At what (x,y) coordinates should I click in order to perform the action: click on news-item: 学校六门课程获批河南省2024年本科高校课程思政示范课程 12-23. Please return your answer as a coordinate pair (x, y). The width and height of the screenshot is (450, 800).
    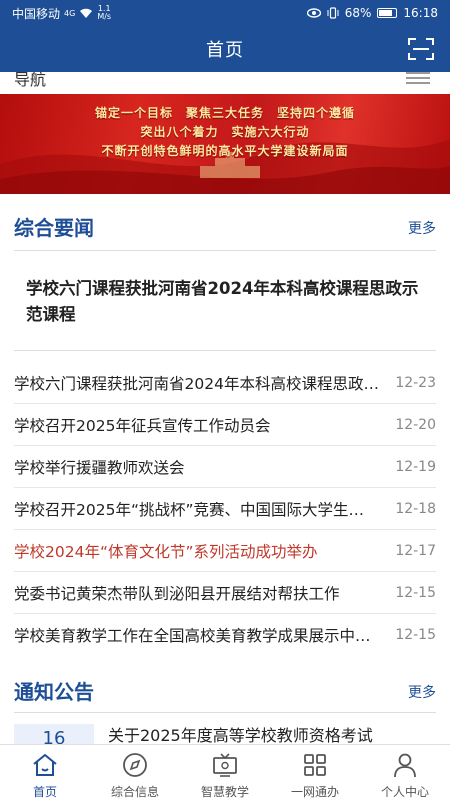
    Looking at the image, I should click on (225, 383).